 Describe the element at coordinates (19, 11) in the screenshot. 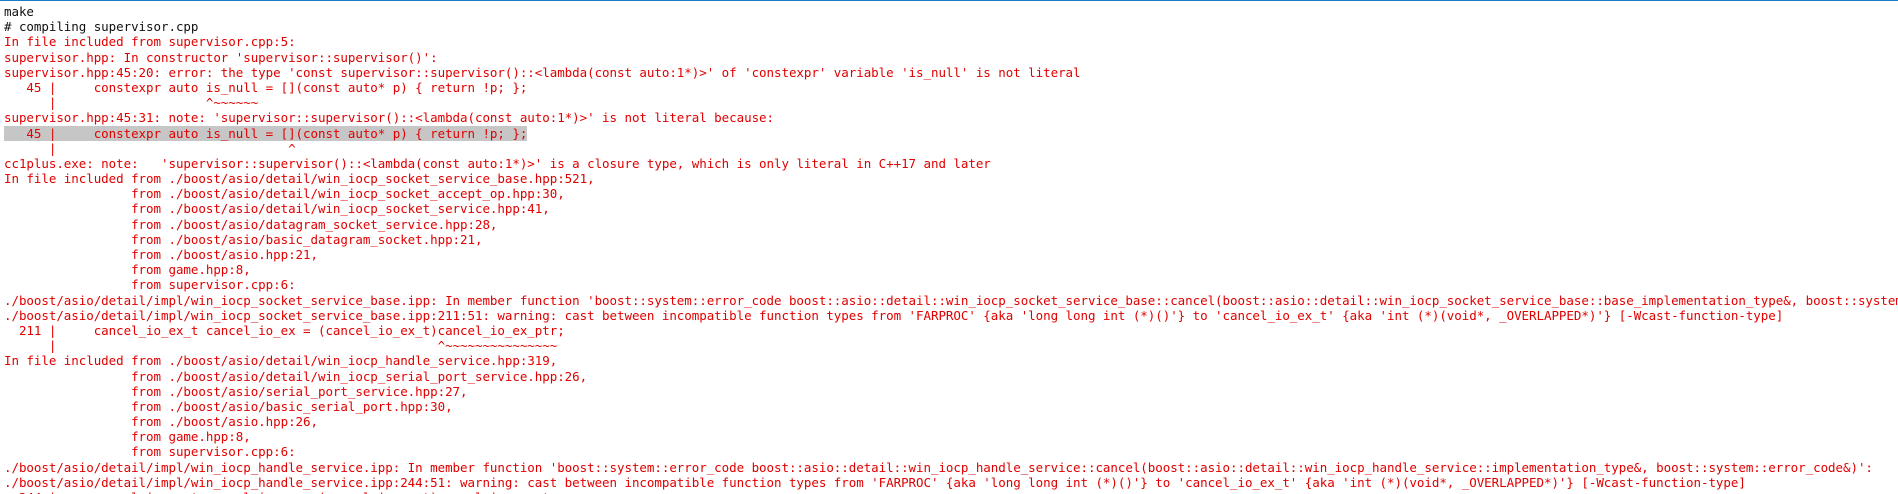

I see `line-text: make` at that location.